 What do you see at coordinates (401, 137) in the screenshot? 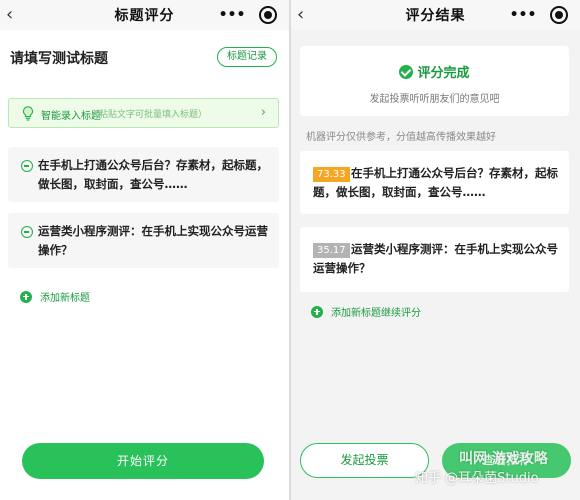
I see `disclaimer-note: 机器评分仅供参考，分值越高传播效果越好` at bounding box center [401, 137].